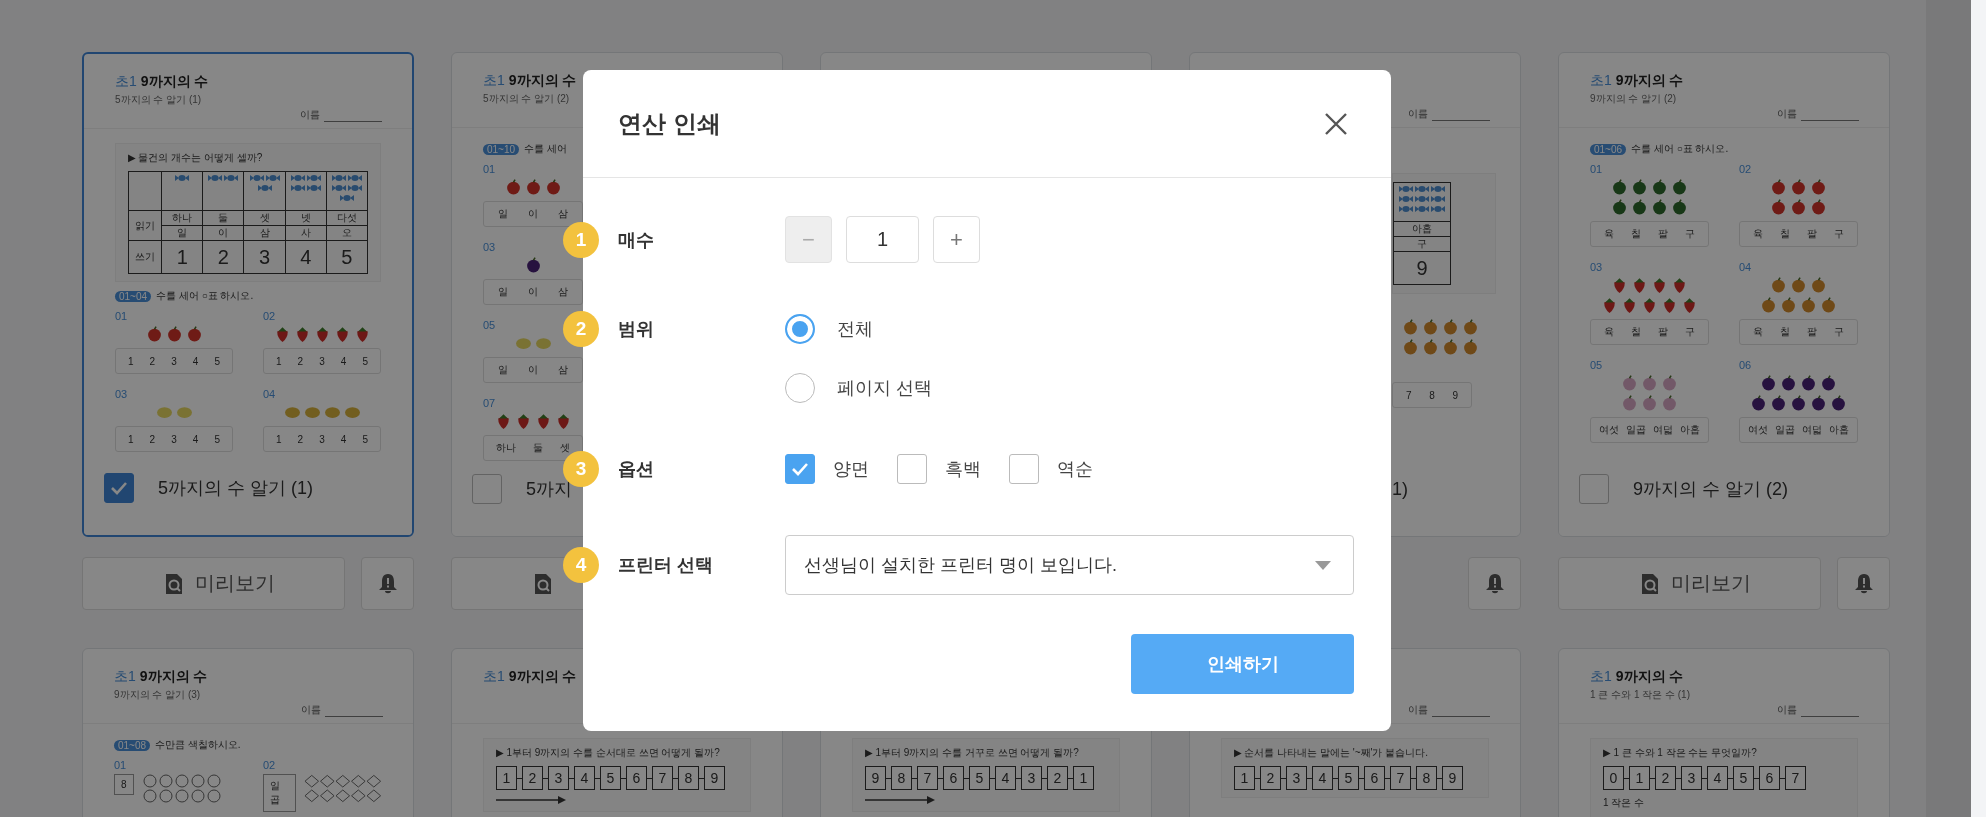 The height and width of the screenshot is (817, 1986). Describe the element at coordinates (1629, 304) in the screenshot. I see `strawberry-icon` at that location.